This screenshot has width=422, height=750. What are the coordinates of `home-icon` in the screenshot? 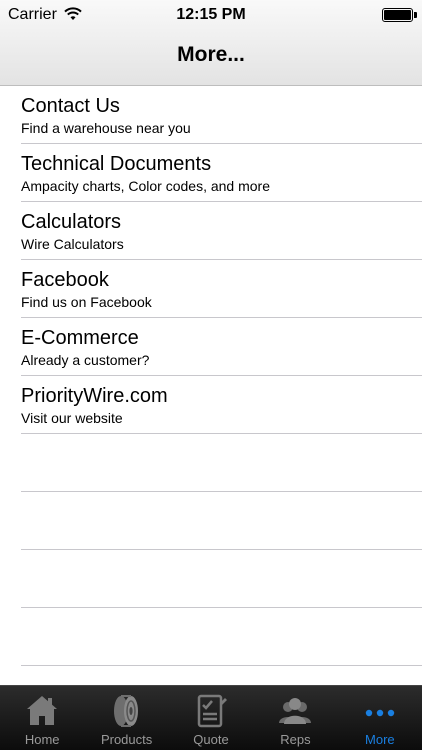 It's located at (42, 710).